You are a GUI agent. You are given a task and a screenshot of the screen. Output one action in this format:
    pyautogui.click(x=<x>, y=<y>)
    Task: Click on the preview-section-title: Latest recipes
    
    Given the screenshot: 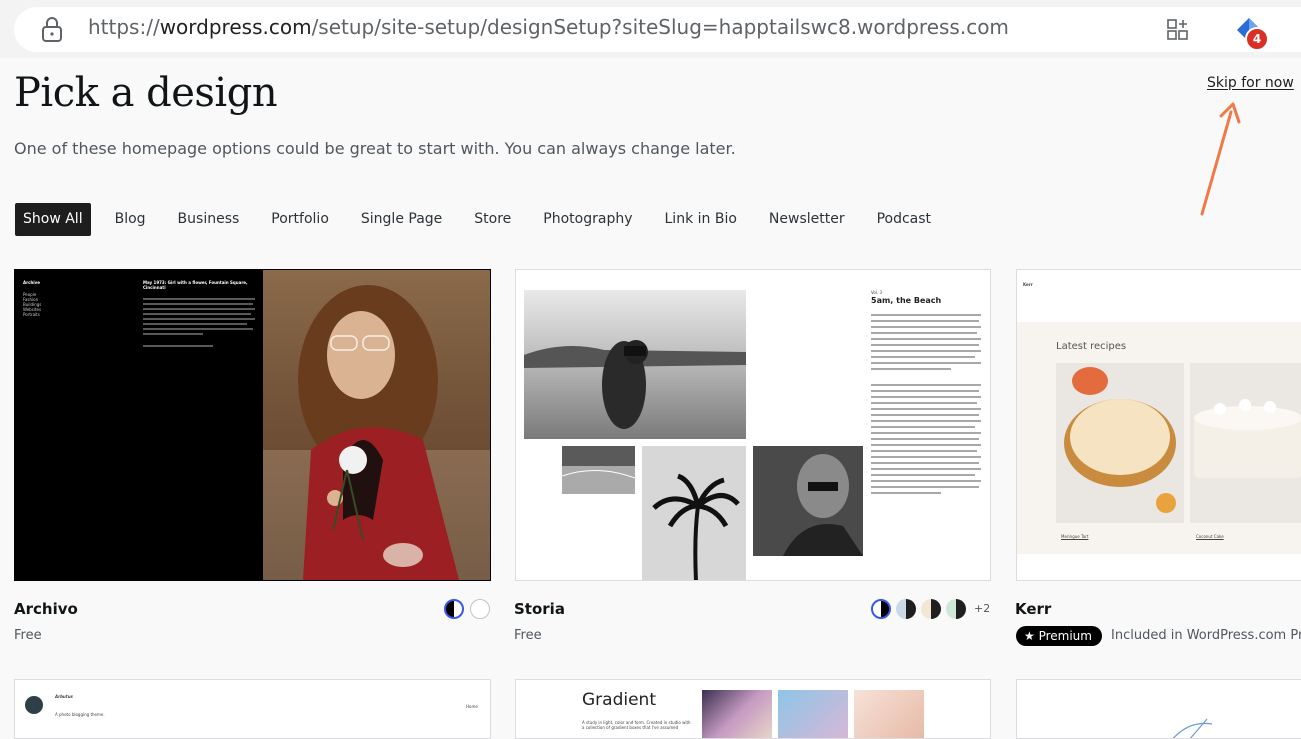 What is the action you would take?
    pyautogui.click(x=1091, y=346)
    